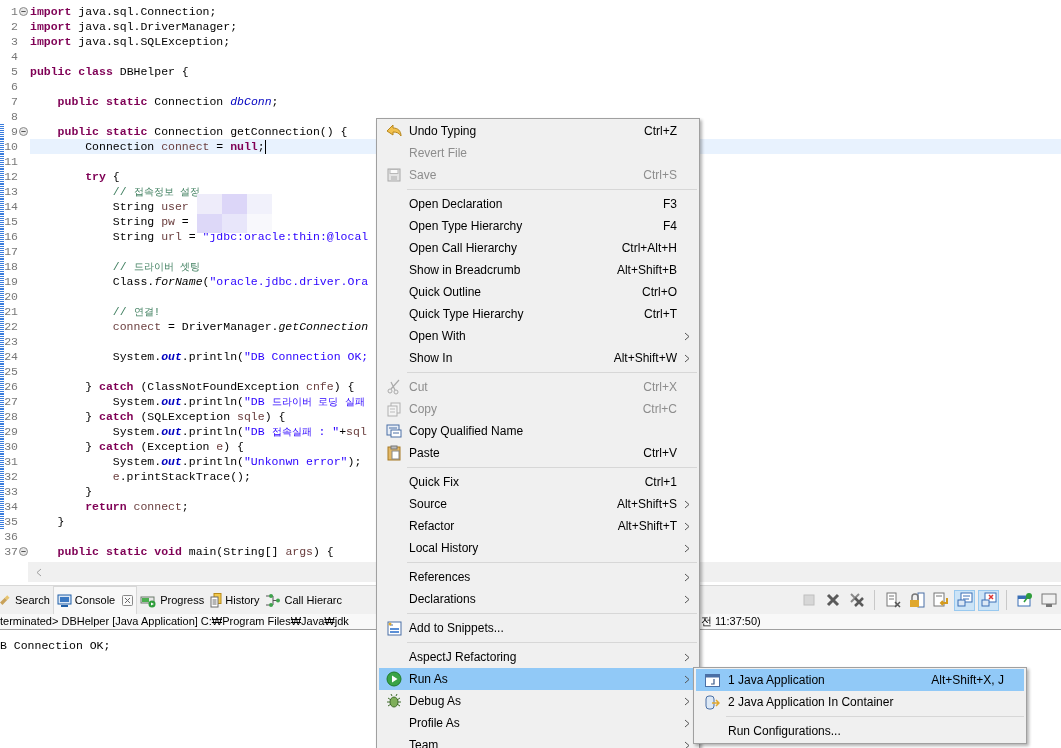 This screenshot has width=1061, height=748. Describe the element at coordinates (646, 504) in the screenshot. I see `keyboard-shortcut: Alt+Shift+S` at that location.